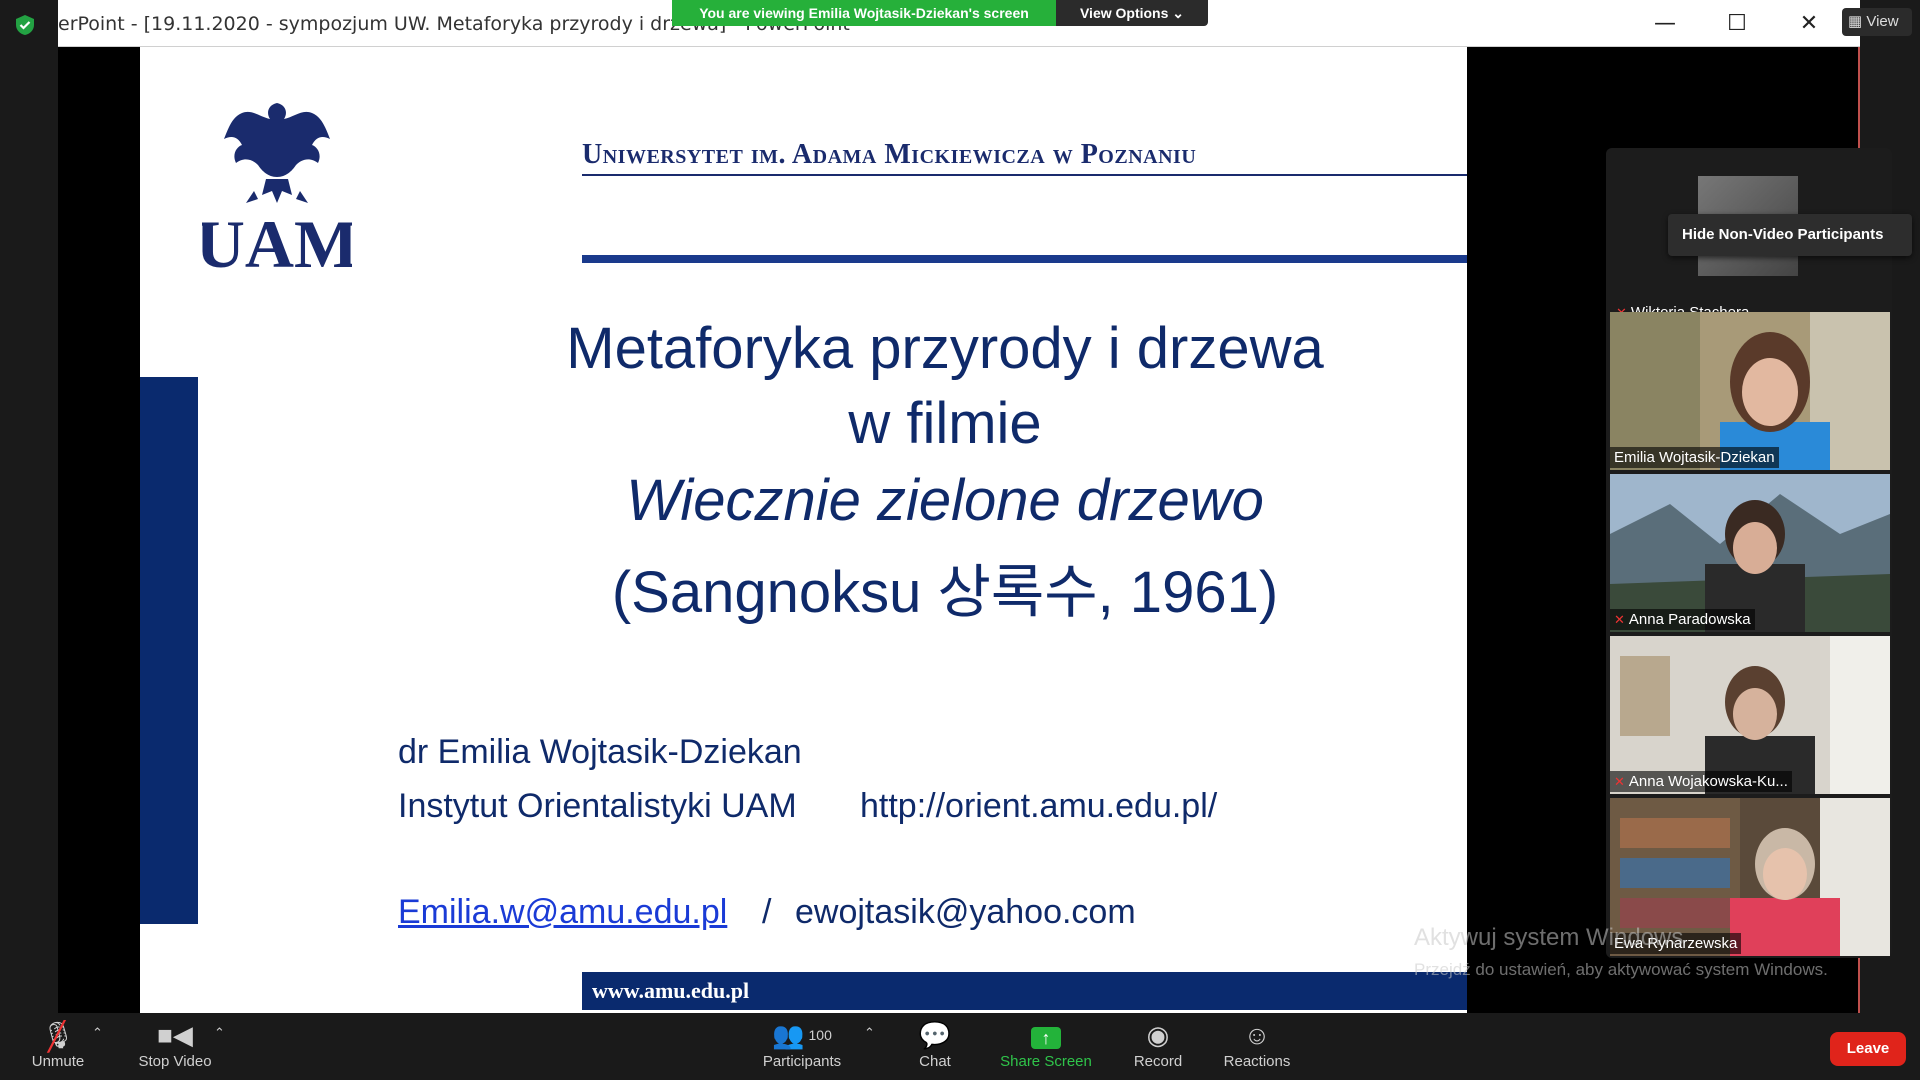  What do you see at coordinates (1809, 24) in the screenshot?
I see `close-icon: ✕` at bounding box center [1809, 24].